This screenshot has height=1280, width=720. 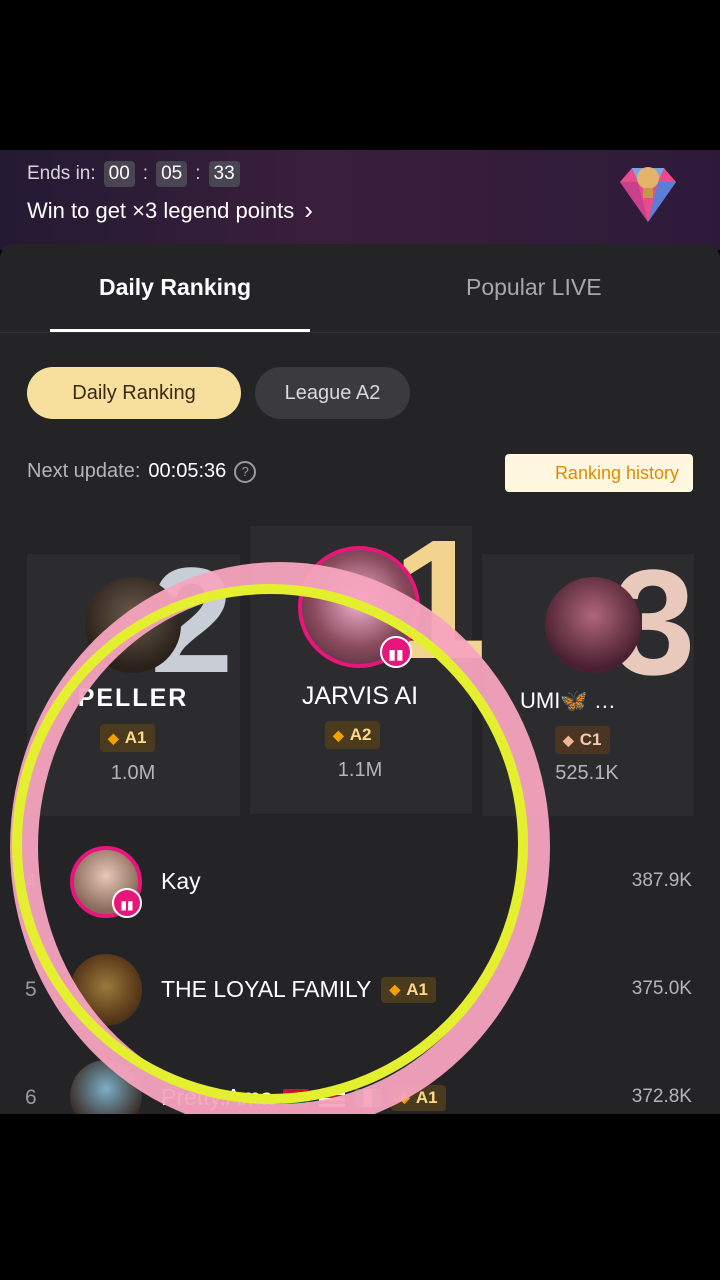 I want to click on chip-daily-ranking: Daily Ranking, so click(x=134, y=393).